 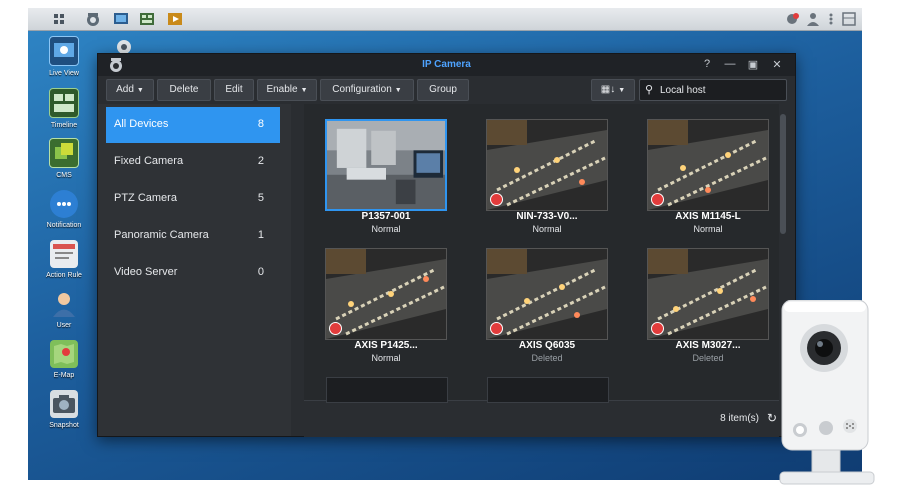 What do you see at coordinates (282, 89) in the screenshot?
I see `enable-label: Enable` at bounding box center [282, 89].